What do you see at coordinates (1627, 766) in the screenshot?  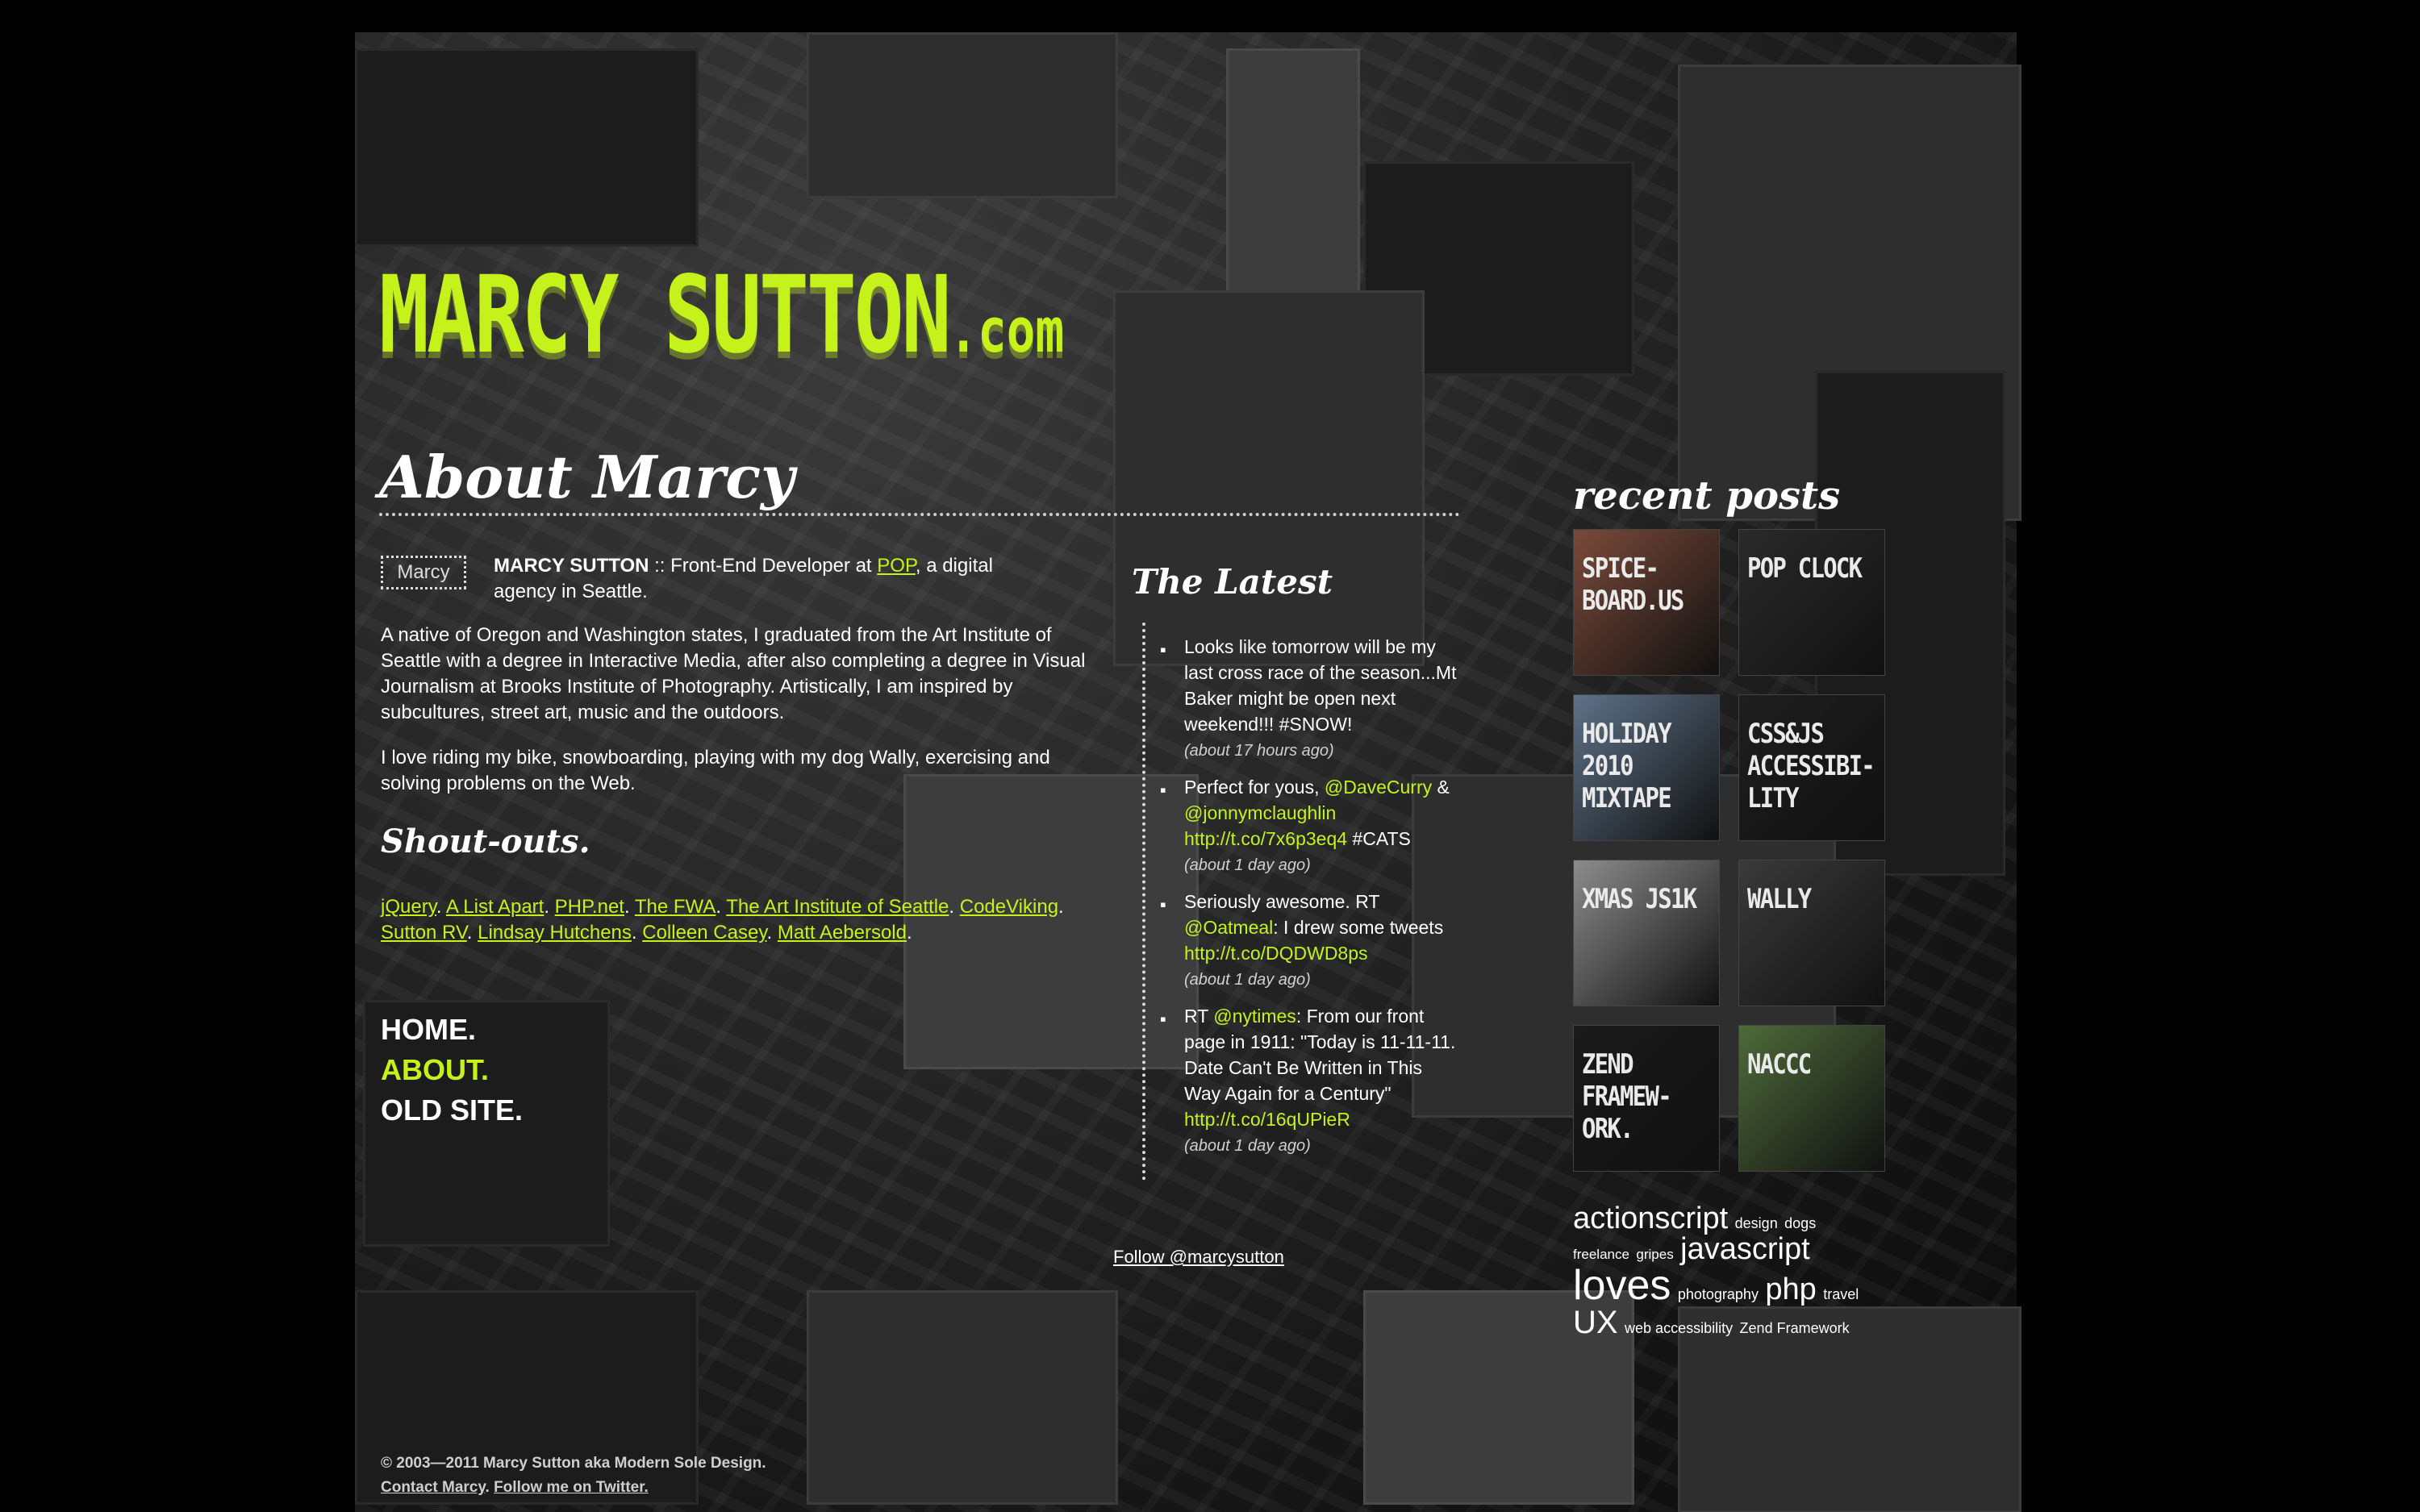 I see `thumb-label: HOLIDAY 2010 MIXTAPE` at bounding box center [1627, 766].